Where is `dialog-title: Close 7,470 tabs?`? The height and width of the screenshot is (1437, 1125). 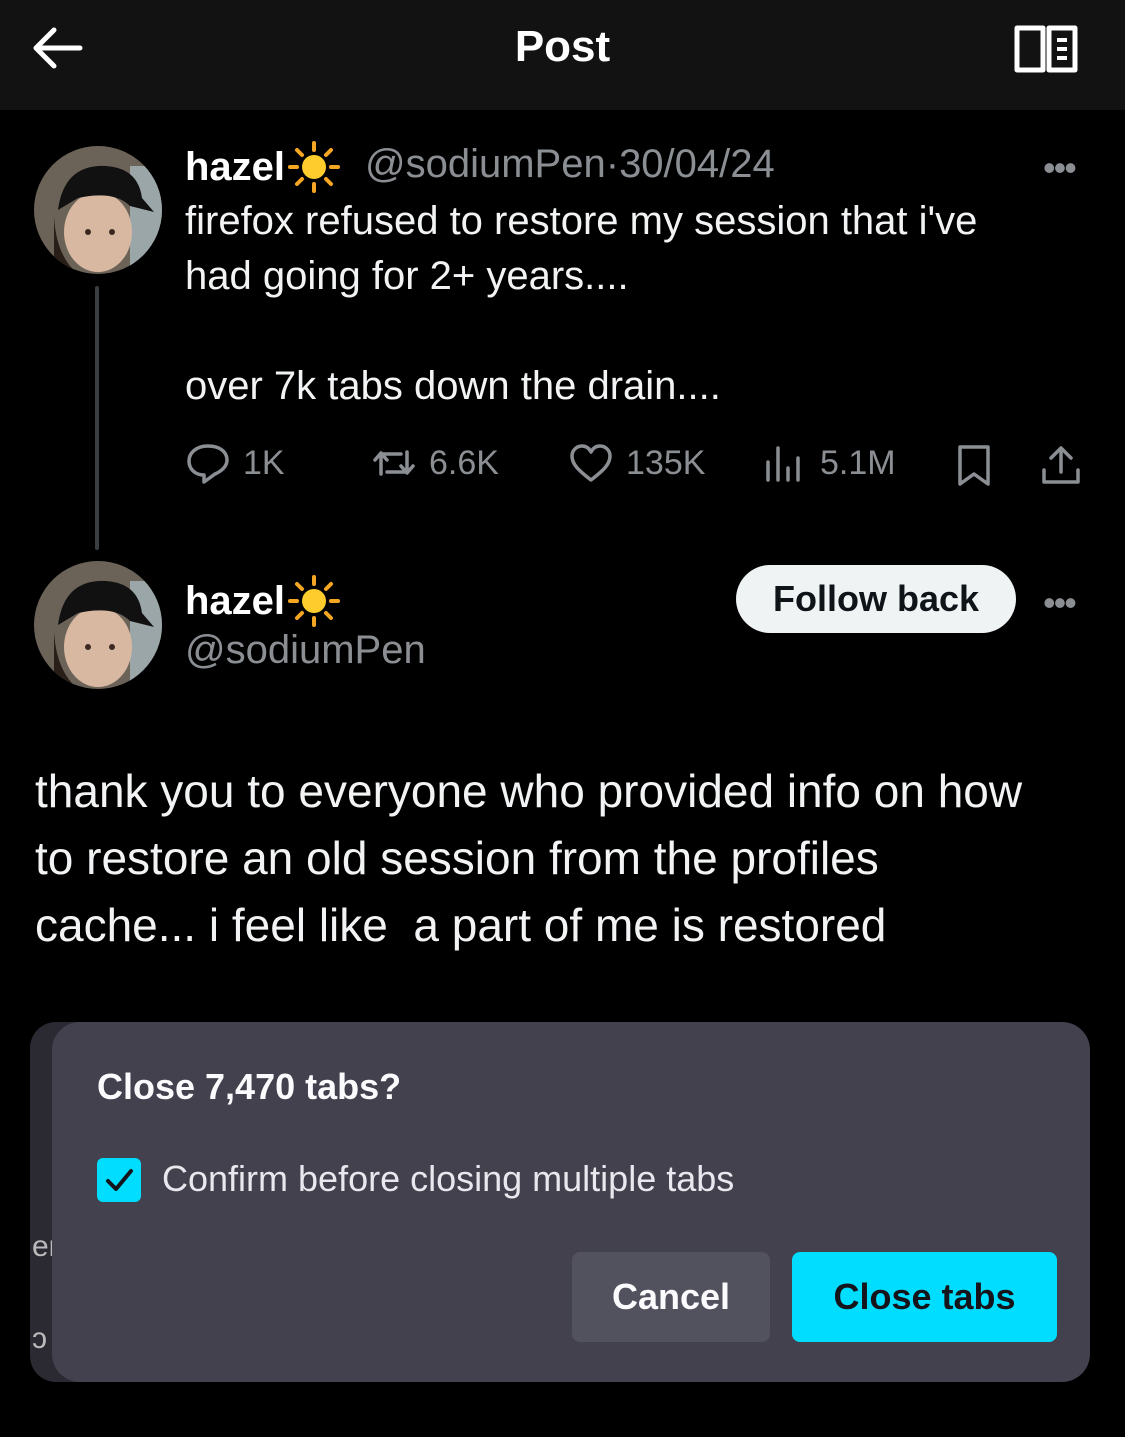
dialog-title: Close 7,470 tabs? is located at coordinates (249, 1086).